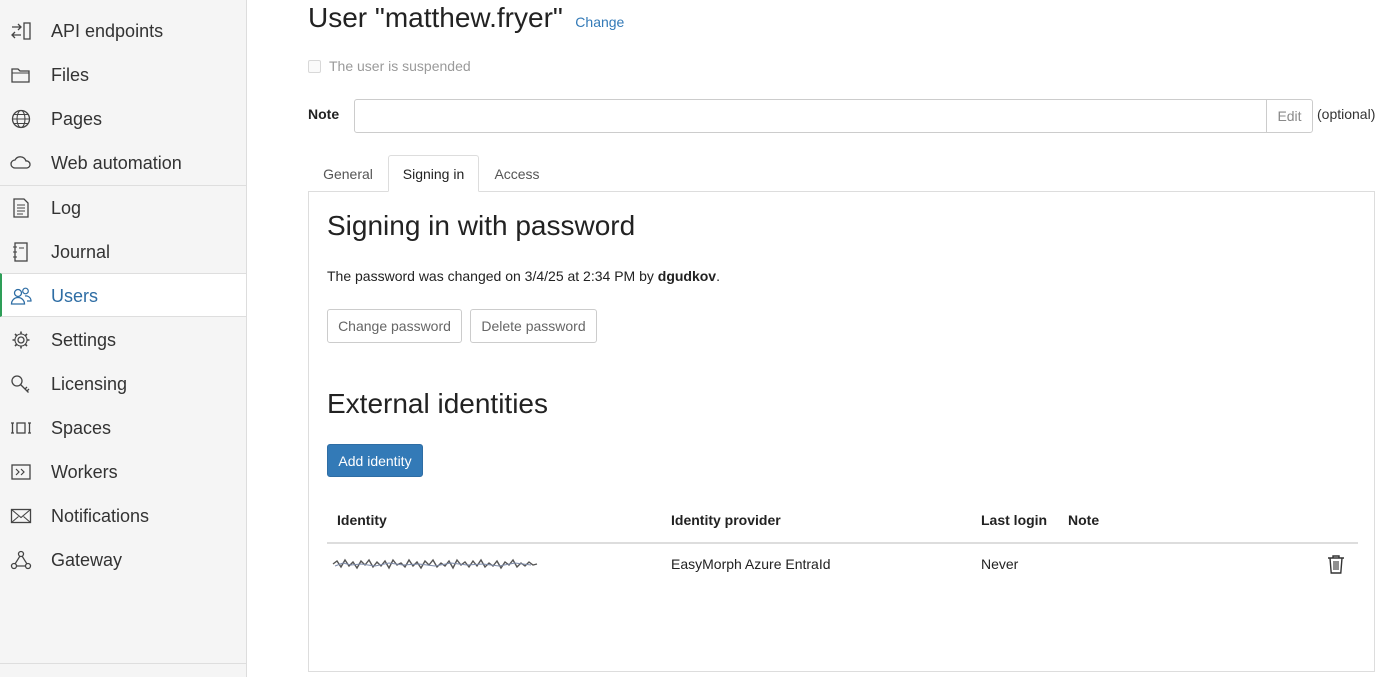 This screenshot has height=677, width=1383. What do you see at coordinates (123, 75) in the screenshot?
I see `sidebar-item-files: Files` at bounding box center [123, 75].